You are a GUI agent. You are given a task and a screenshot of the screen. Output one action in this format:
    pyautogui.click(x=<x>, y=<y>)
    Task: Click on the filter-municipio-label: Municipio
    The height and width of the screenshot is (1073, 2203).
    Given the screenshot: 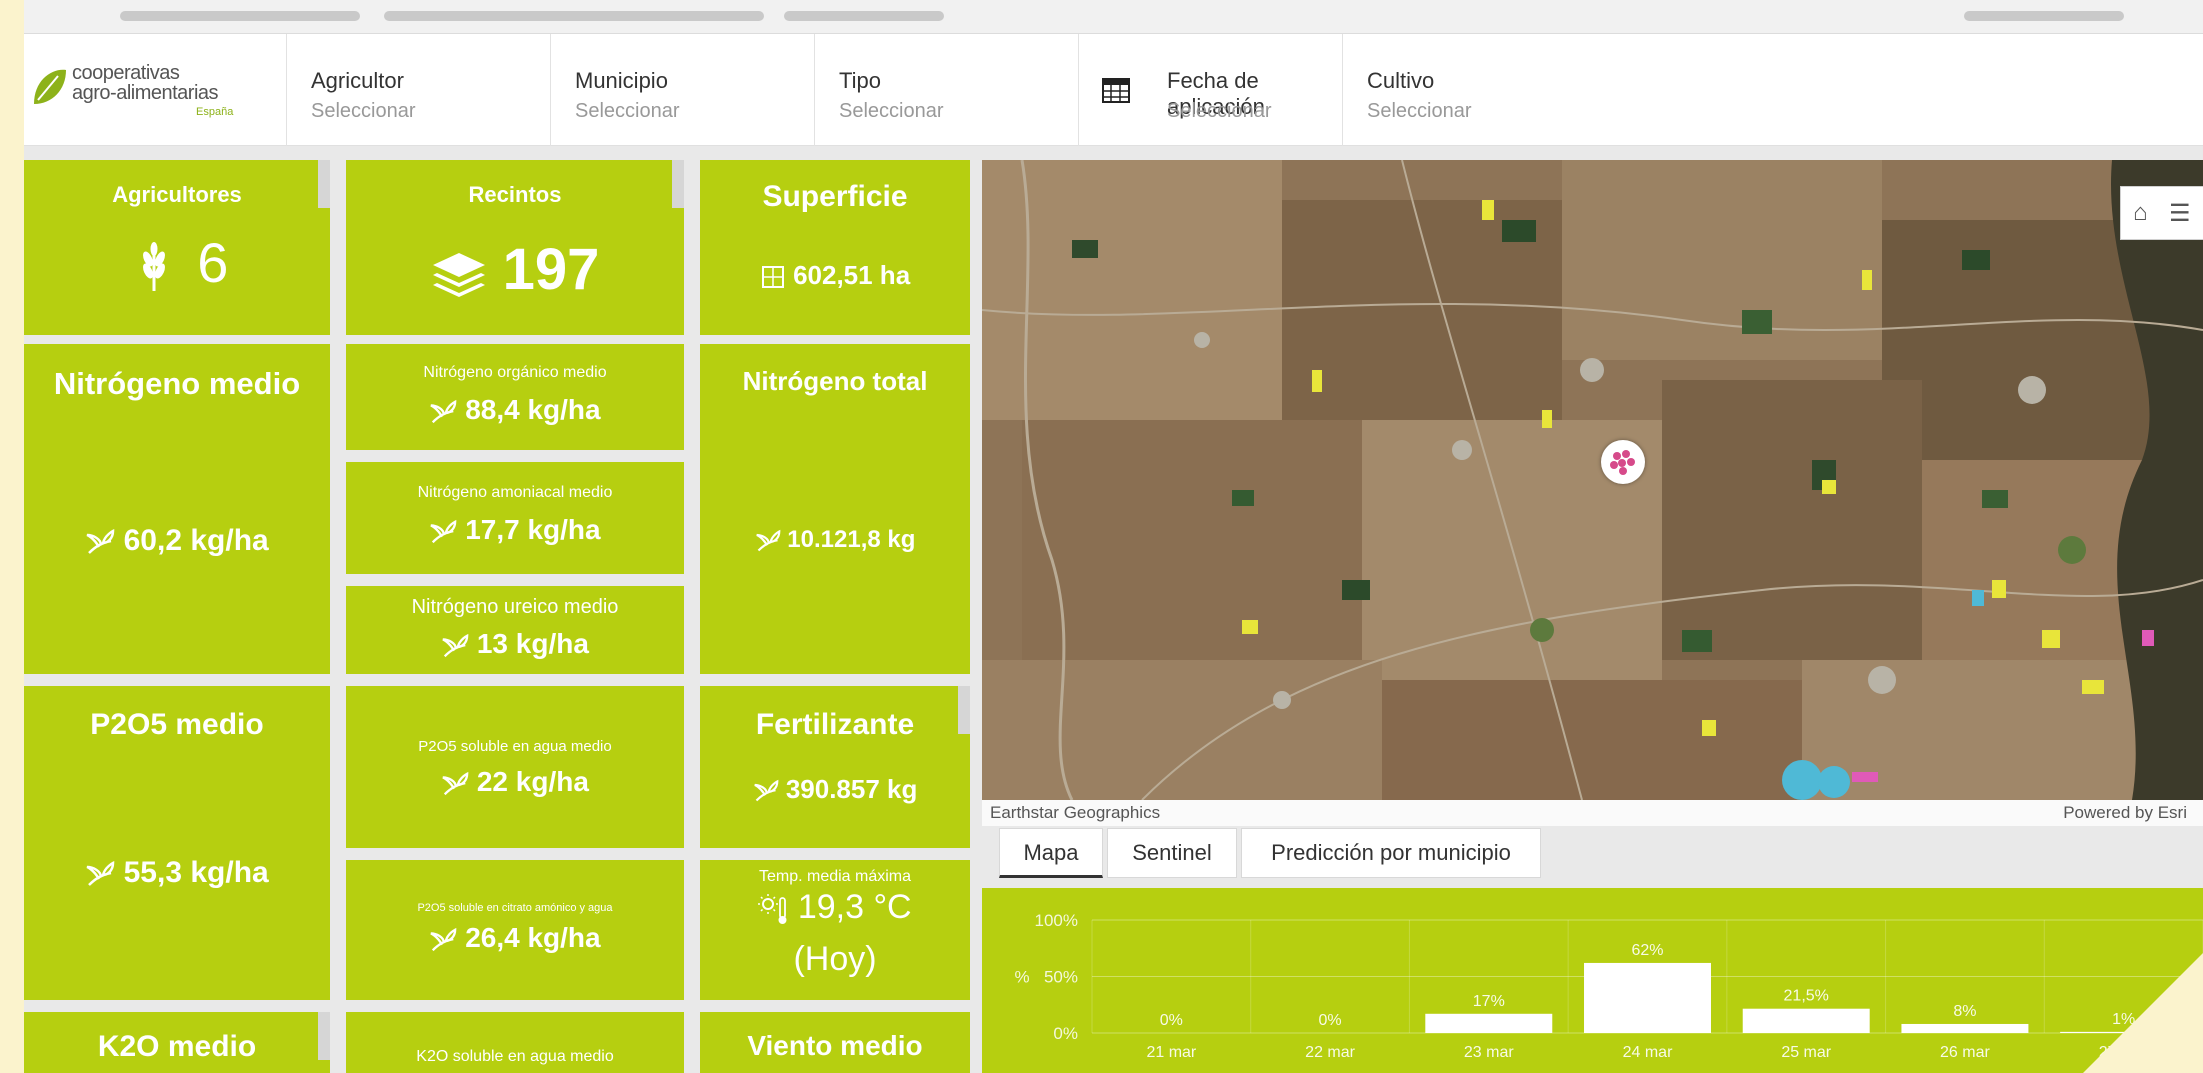 What is the action you would take?
    pyautogui.click(x=621, y=80)
    